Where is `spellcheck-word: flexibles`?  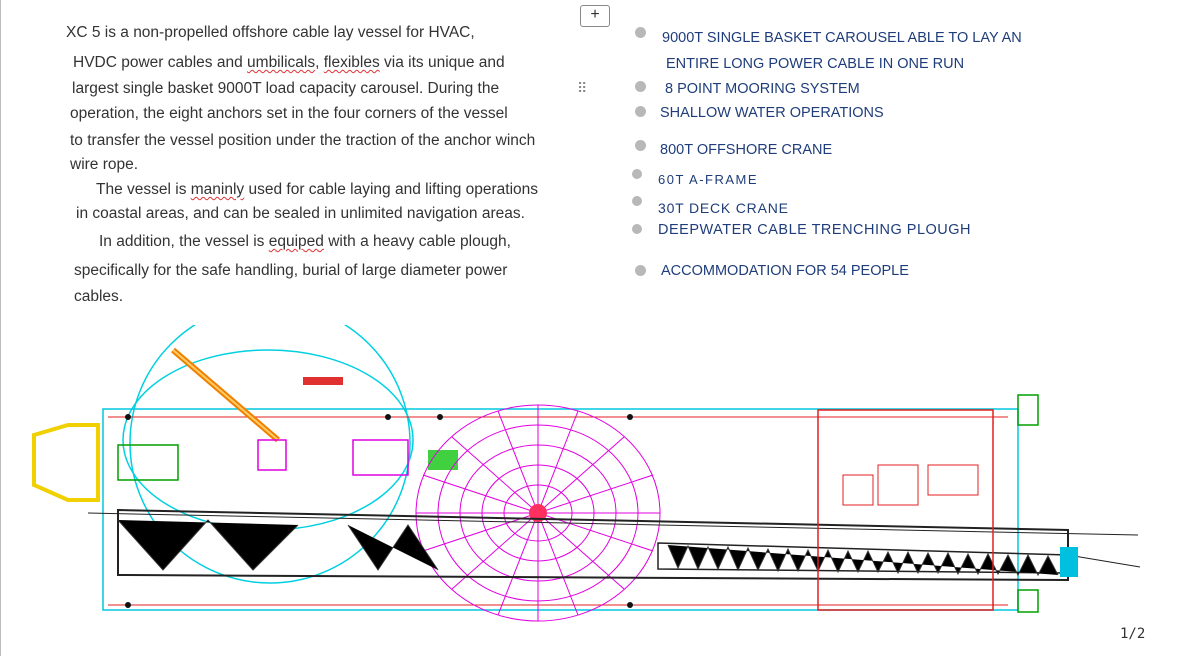
spellcheck-word: flexibles is located at coordinates (352, 62).